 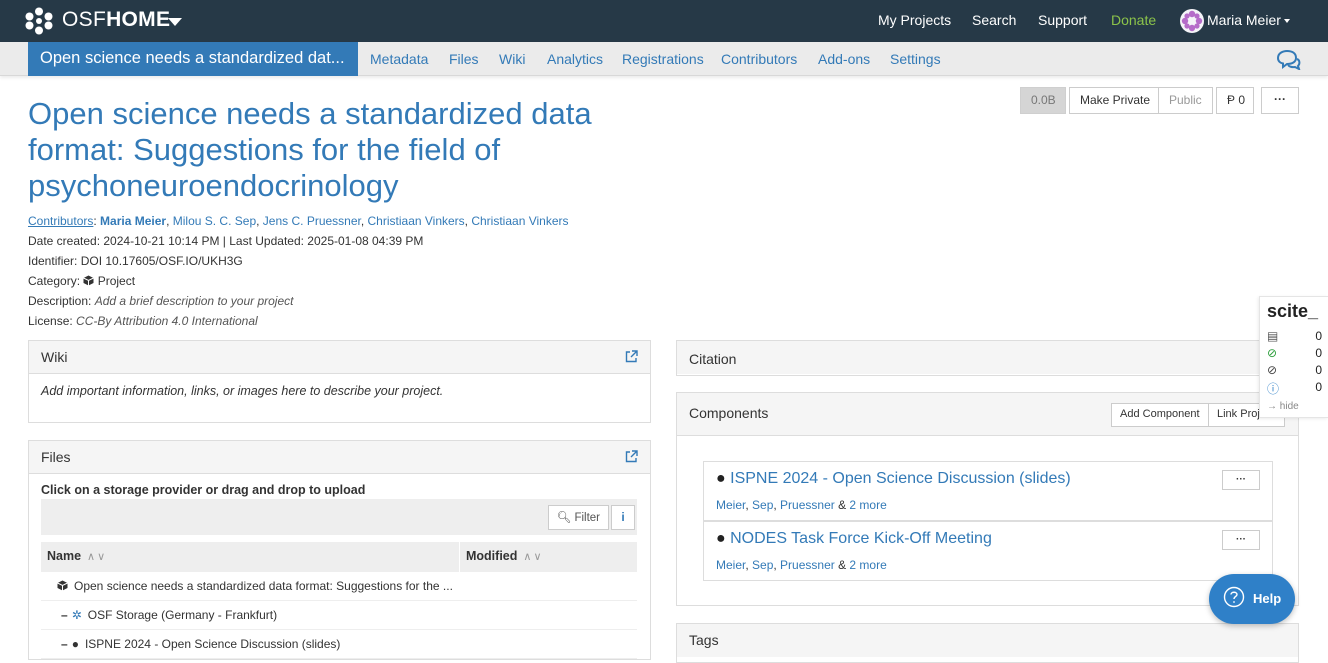 I want to click on arrow-right-icon: →, so click(x=1272, y=406).